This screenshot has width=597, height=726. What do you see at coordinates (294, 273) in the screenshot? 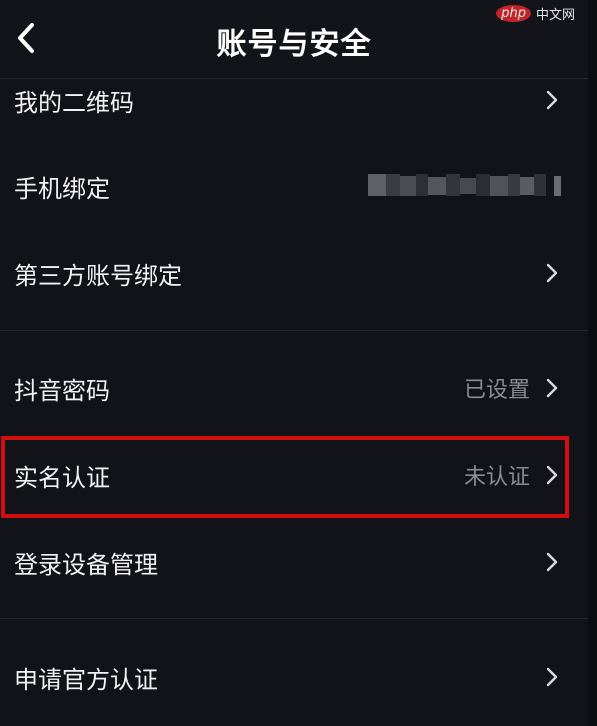
I see `settings-row-third-party-binding: 第三方账号绑定` at bounding box center [294, 273].